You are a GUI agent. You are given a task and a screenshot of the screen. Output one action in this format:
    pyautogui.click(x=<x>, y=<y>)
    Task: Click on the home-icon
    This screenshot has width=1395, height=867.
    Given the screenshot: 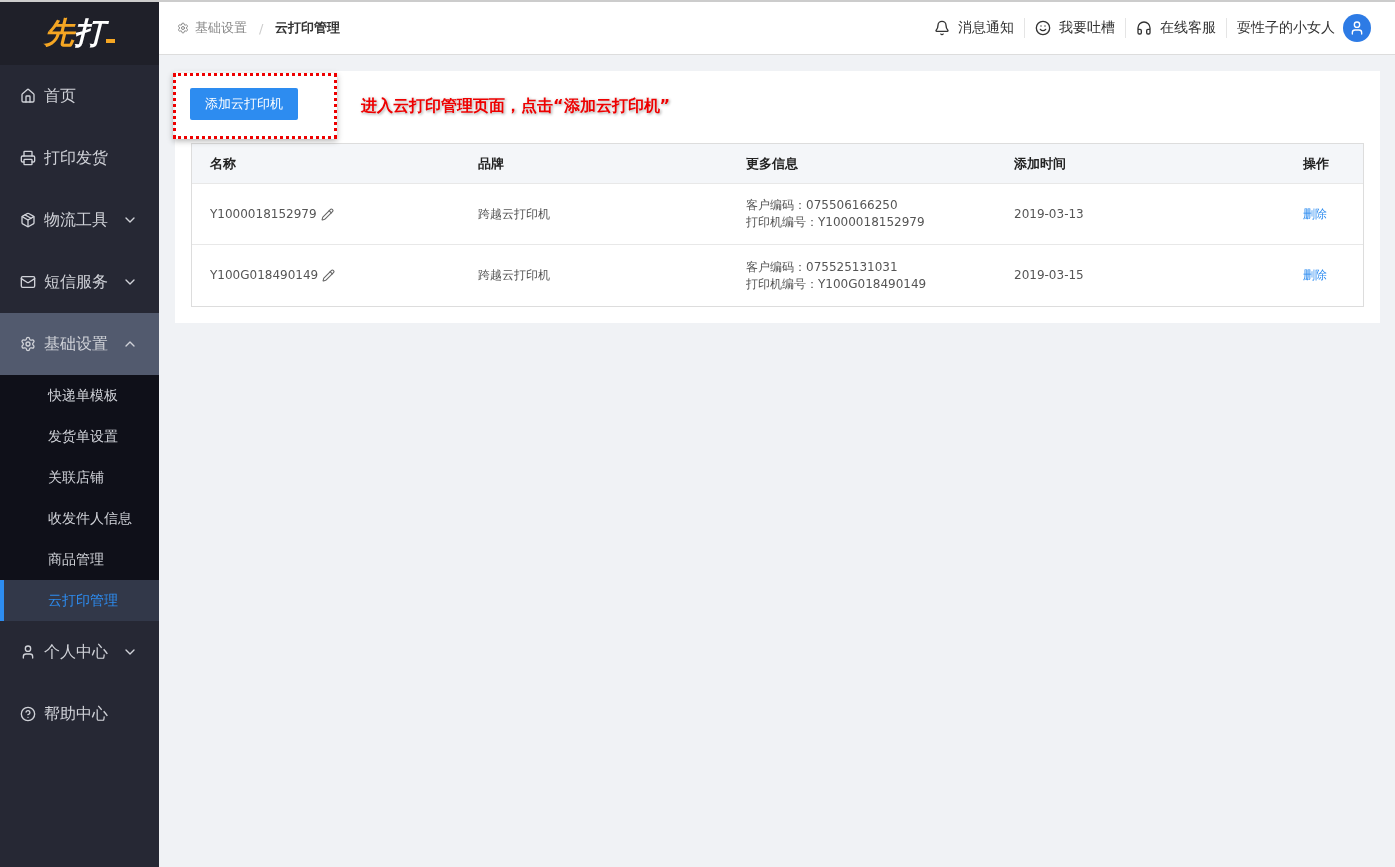 What is the action you would take?
    pyautogui.click(x=28, y=96)
    